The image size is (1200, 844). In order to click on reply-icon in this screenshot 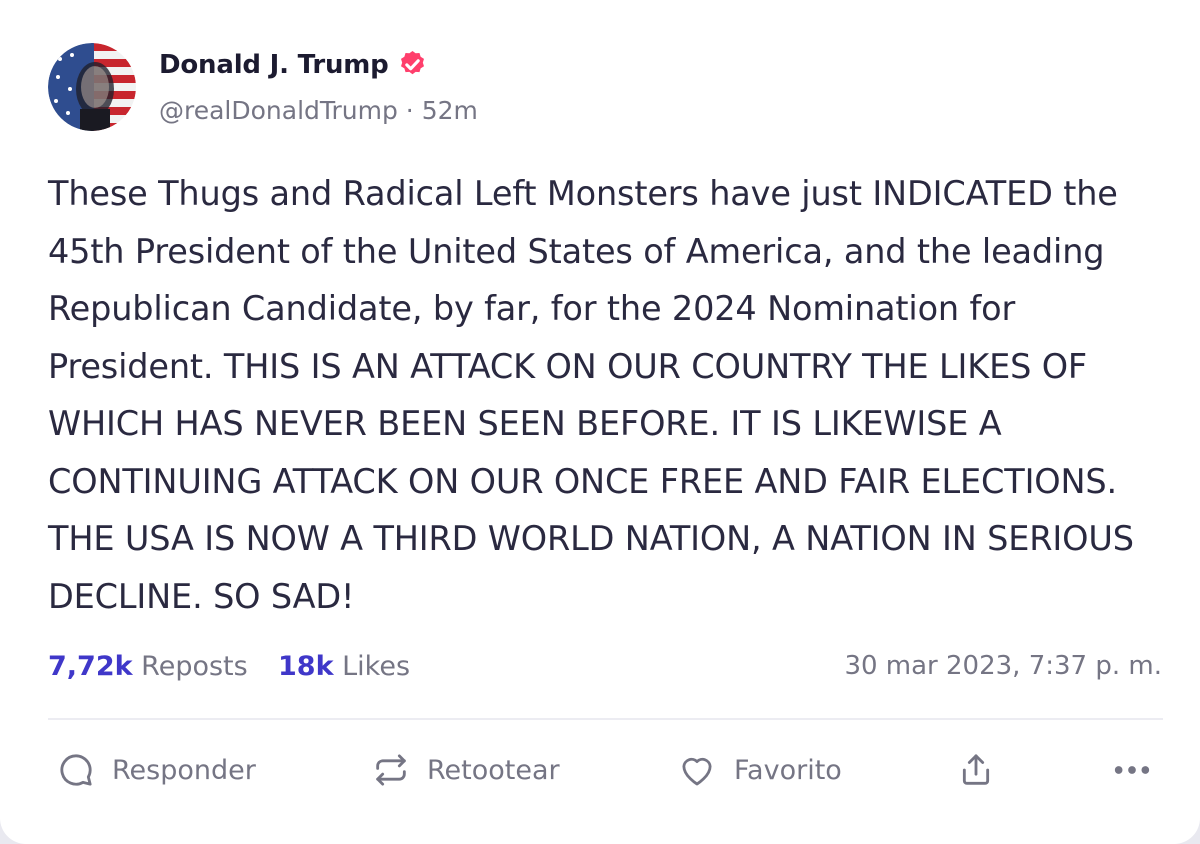, I will do `click(76, 770)`.